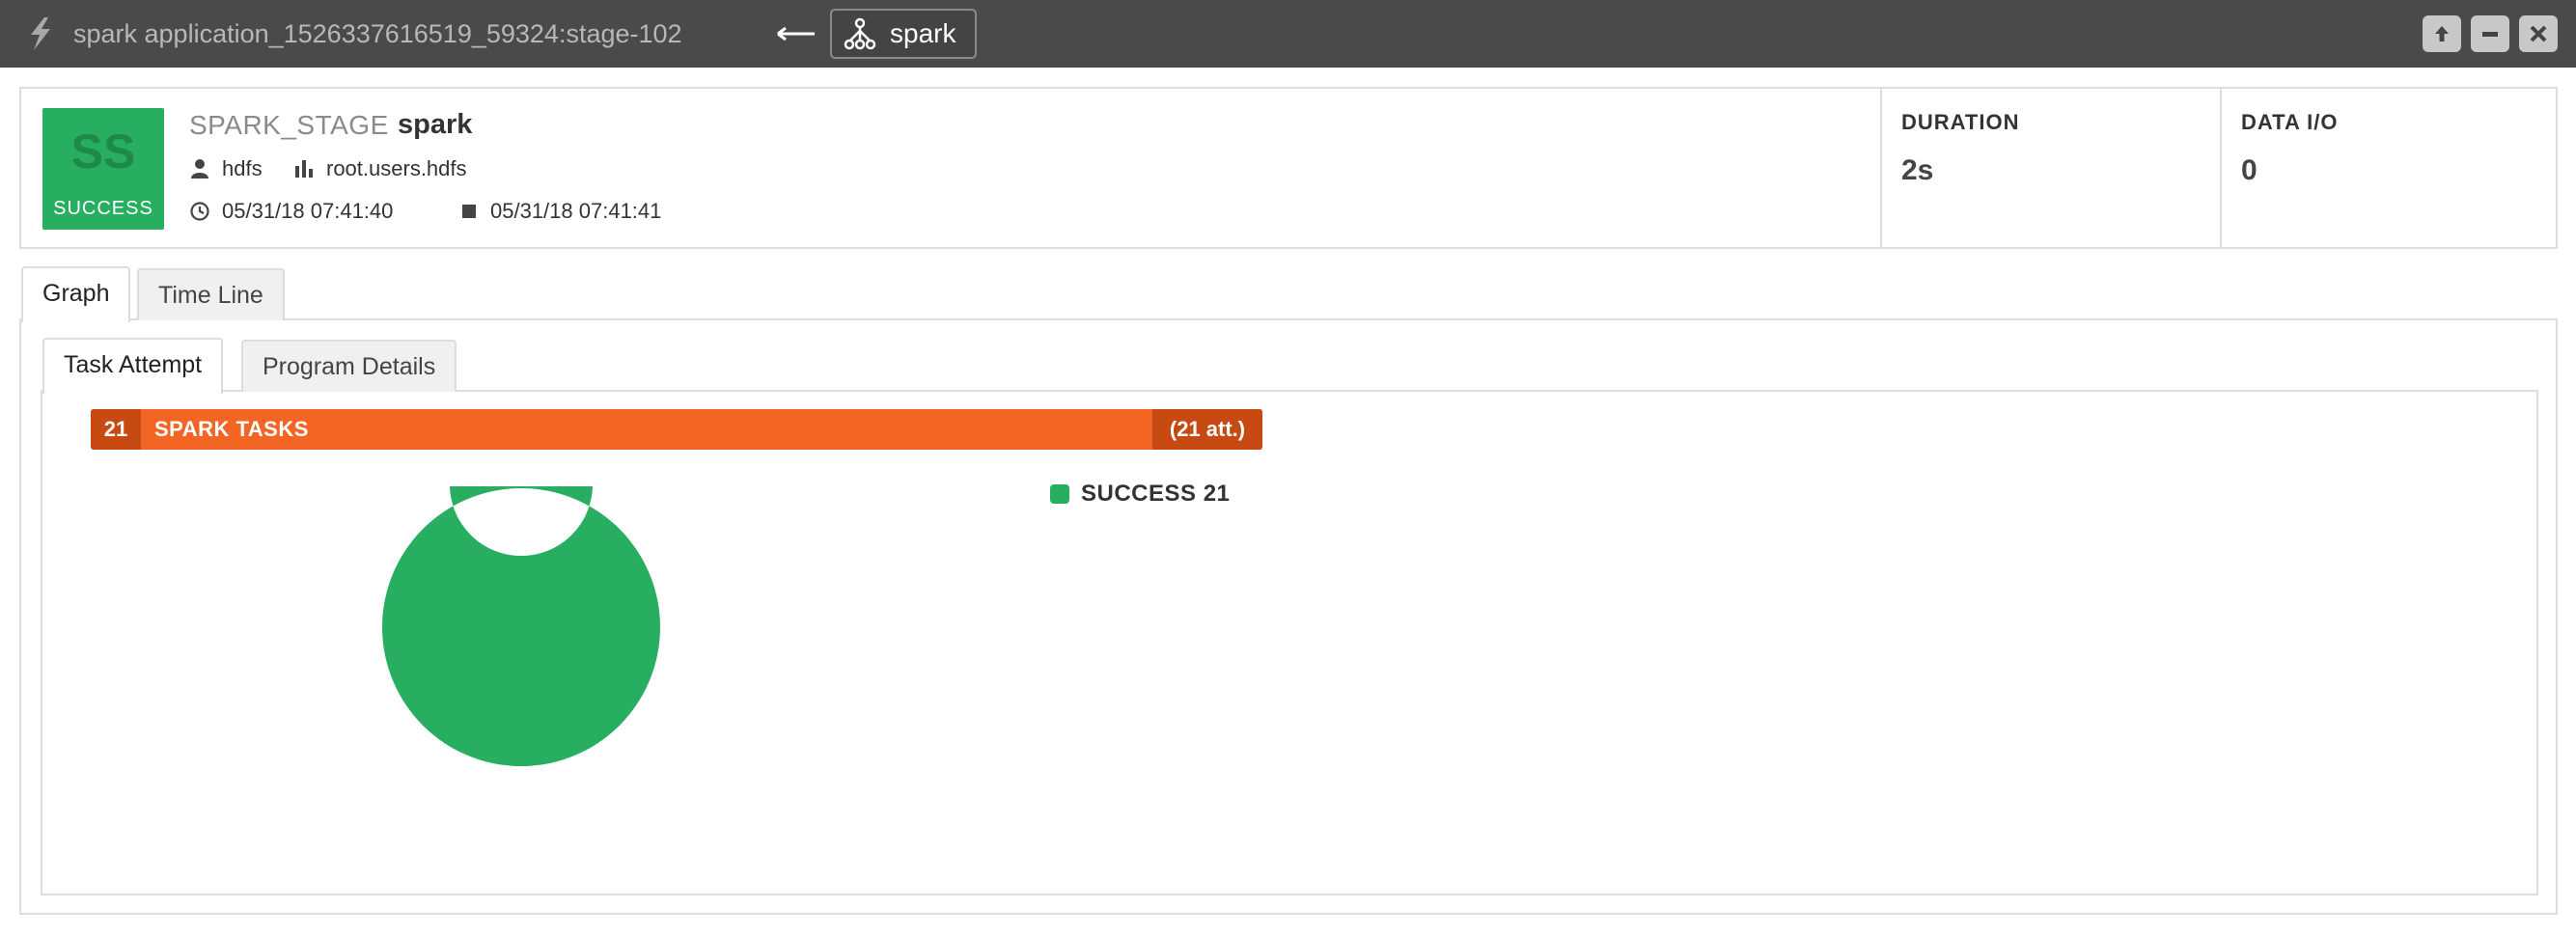 The width and height of the screenshot is (2576, 936). What do you see at coordinates (289, 125) in the screenshot?
I see `entity-type: SPARK_STAGE` at bounding box center [289, 125].